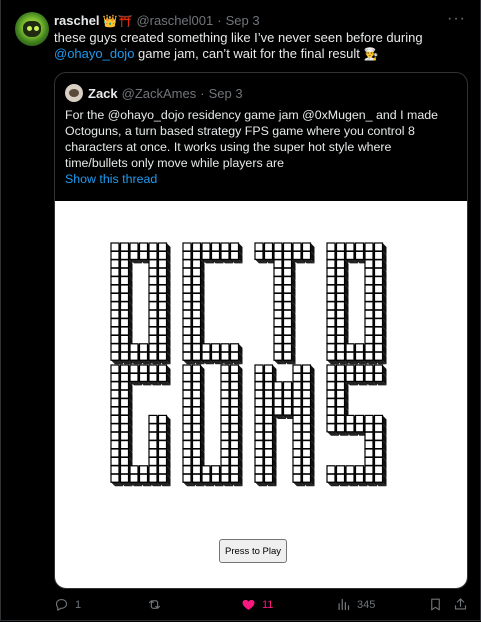  I want to click on logo-letter-u, so click(212, 425).